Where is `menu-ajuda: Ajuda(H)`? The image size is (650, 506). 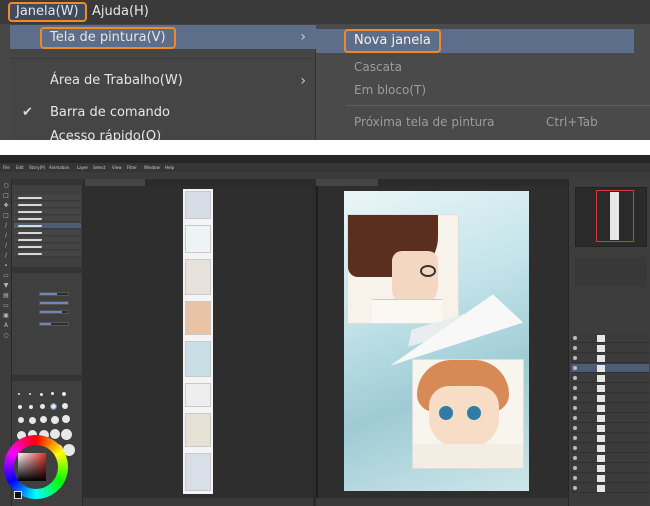 menu-ajuda: Ajuda(H) is located at coordinates (120, 12).